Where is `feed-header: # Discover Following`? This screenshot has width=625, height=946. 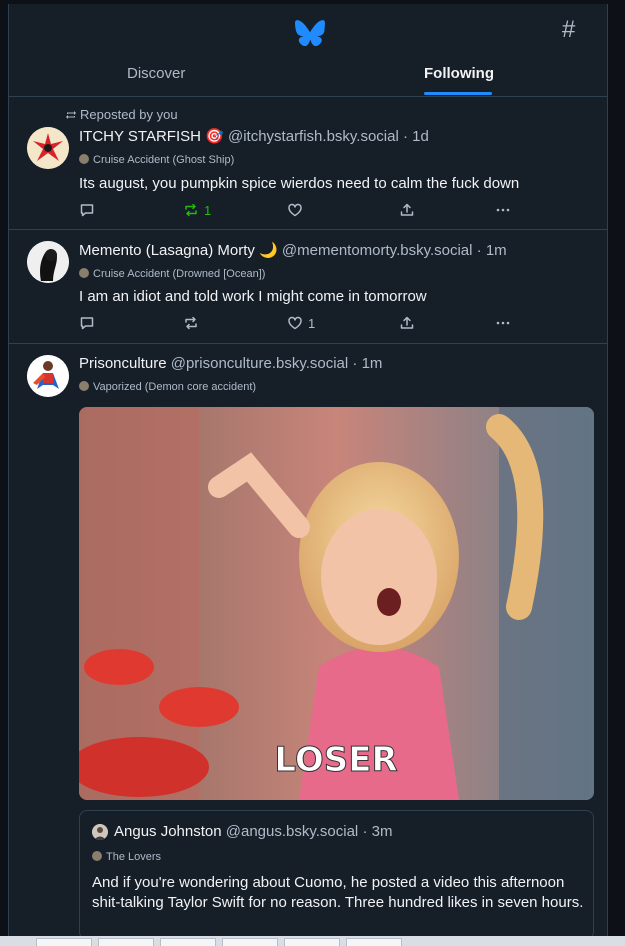
feed-header: # Discover Following is located at coordinates (308, 50).